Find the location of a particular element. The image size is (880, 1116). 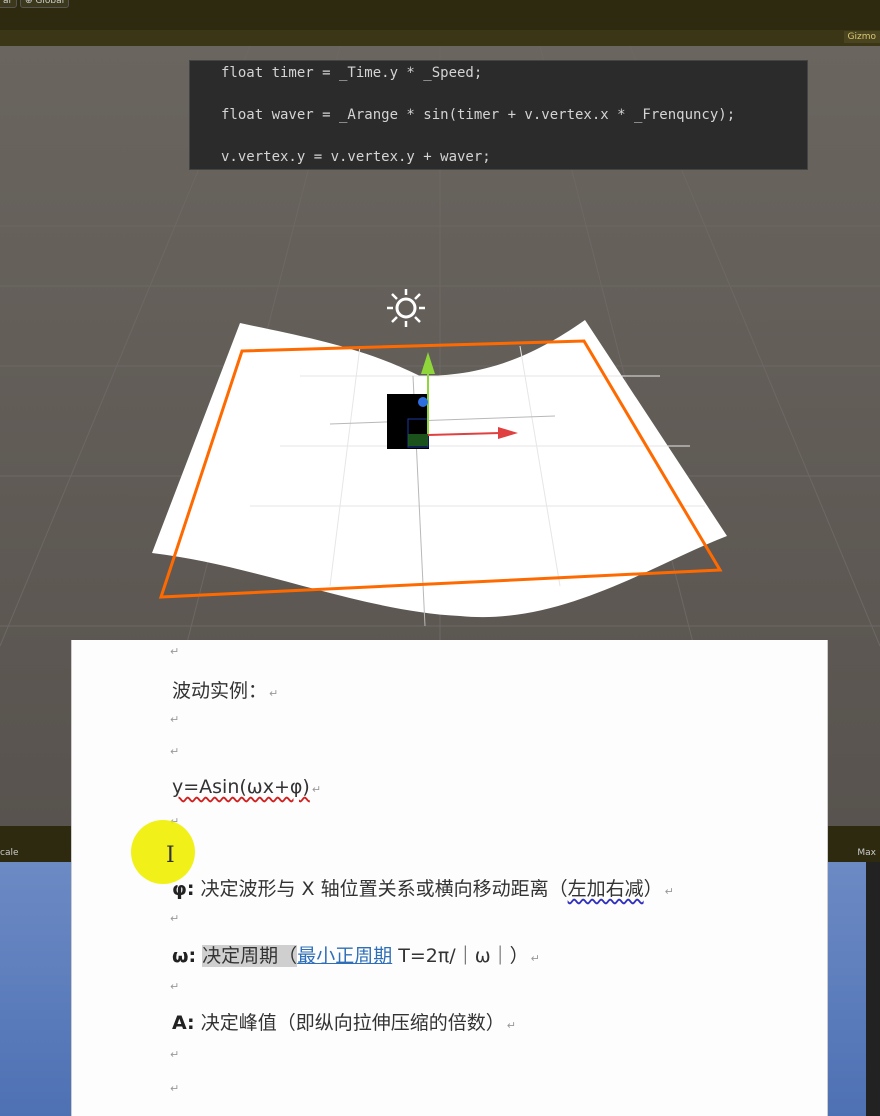

omega-post: T=2π/｜ω｜） is located at coordinates (460, 956).